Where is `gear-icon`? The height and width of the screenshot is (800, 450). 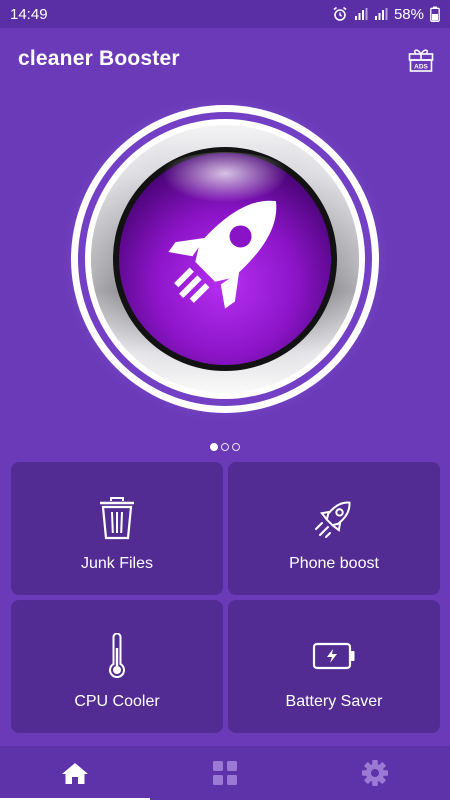
gear-icon is located at coordinates (375, 773).